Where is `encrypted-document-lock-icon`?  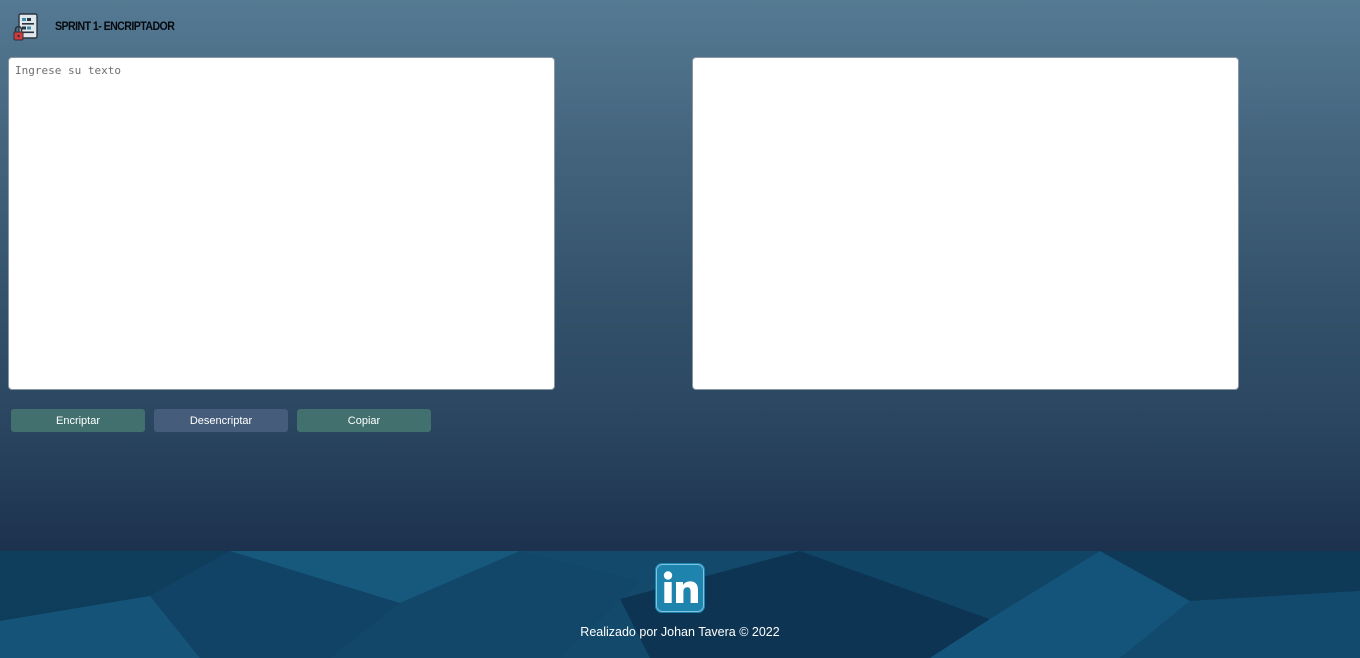
encrypted-document-lock-icon is located at coordinates (25, 27).